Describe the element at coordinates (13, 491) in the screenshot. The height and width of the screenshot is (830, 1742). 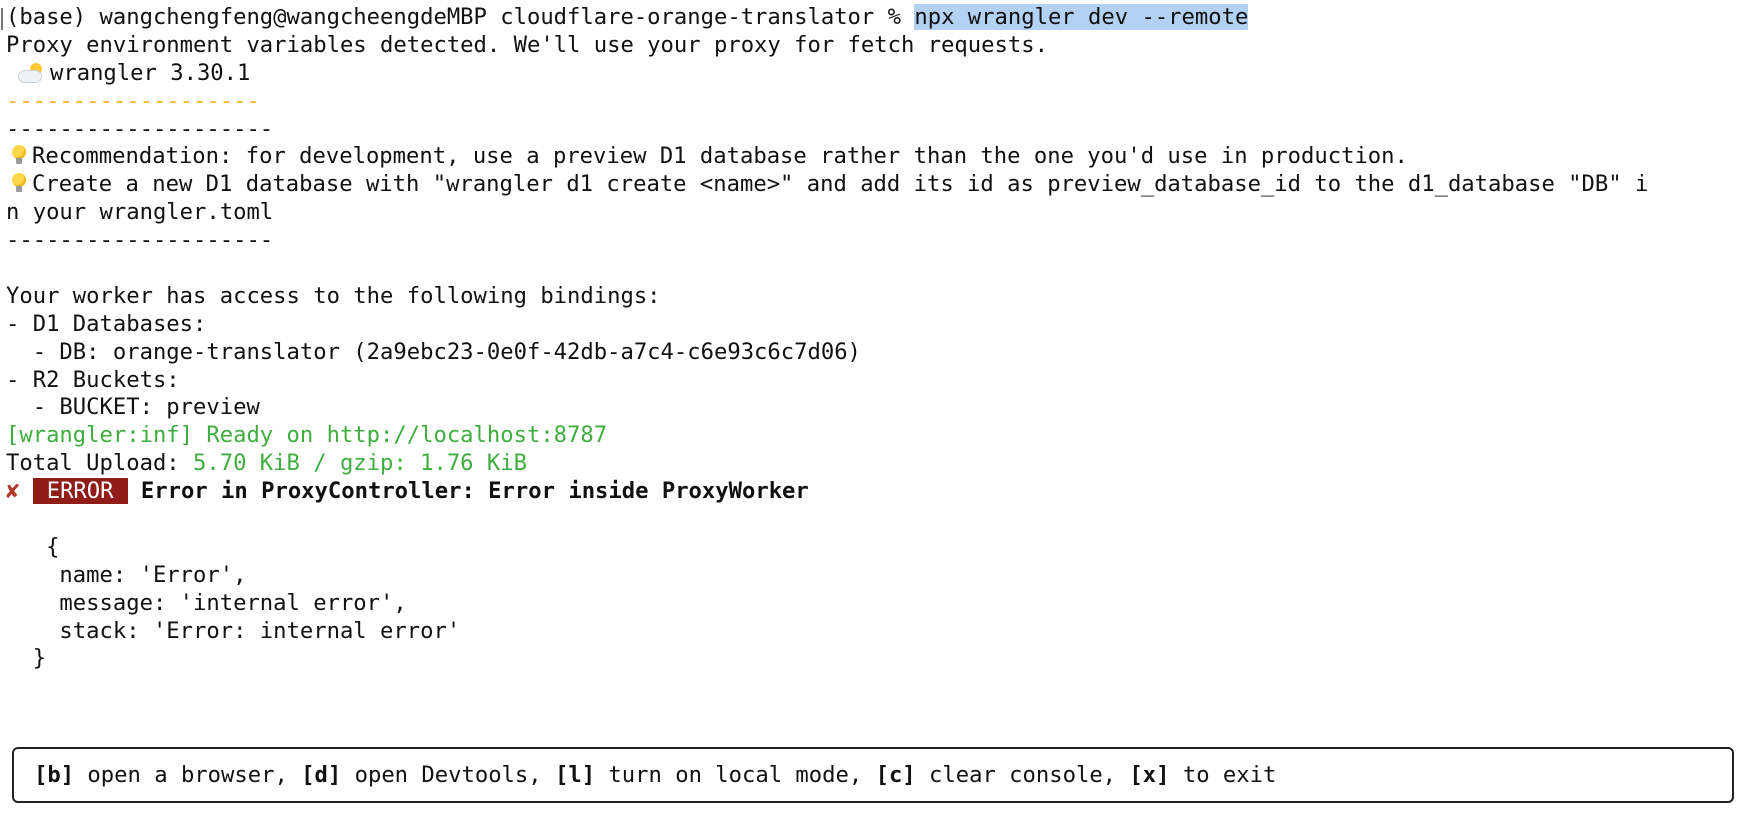
I see `error-cross-icon: ✘` at that location.